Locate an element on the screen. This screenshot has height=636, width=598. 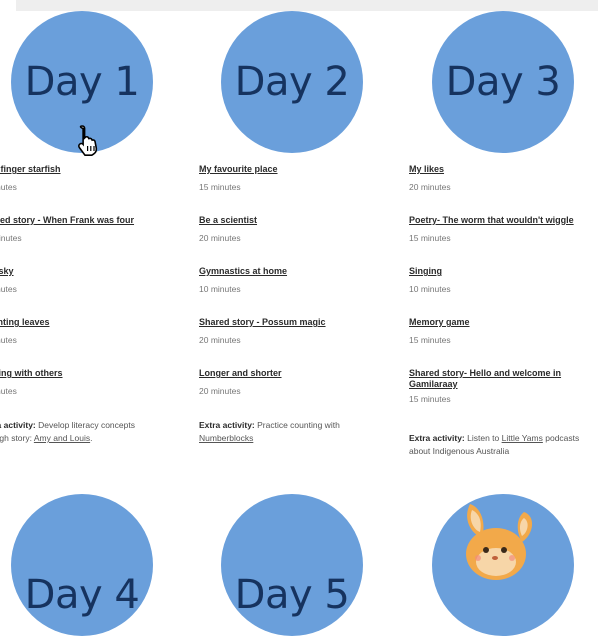
day-5-label: Day 5 is located at coordinates (292, 595).